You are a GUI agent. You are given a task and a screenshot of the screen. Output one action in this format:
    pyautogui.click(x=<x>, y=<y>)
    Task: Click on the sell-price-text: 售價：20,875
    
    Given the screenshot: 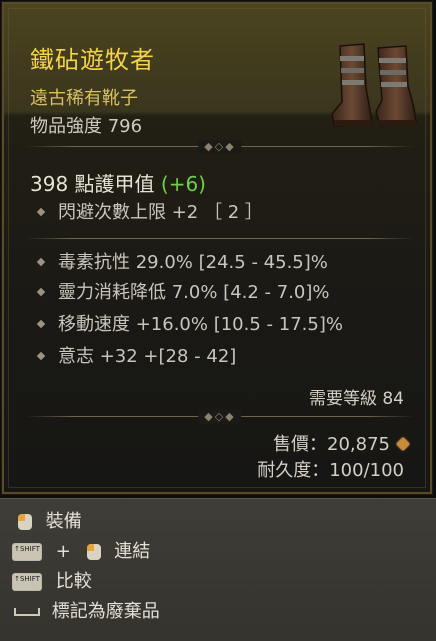 What is the action you would take?
    pyautogui.click(x=331, y=444)
    